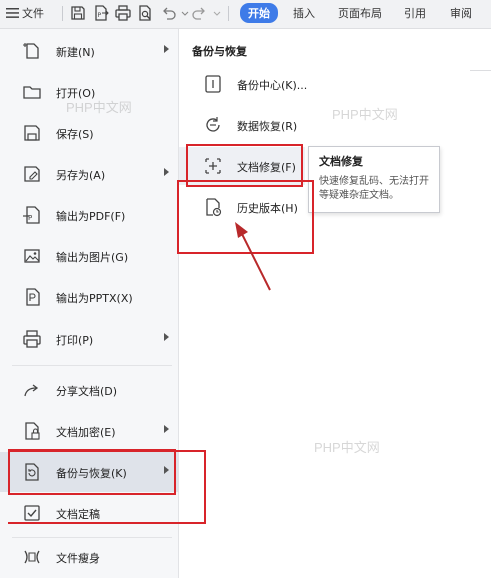 The width and height of the screenshot is (491, 578). What do you see at coordinates (480, 70) in the screenshot?
I see `page-edge-line` at bounding box center [480, 70].